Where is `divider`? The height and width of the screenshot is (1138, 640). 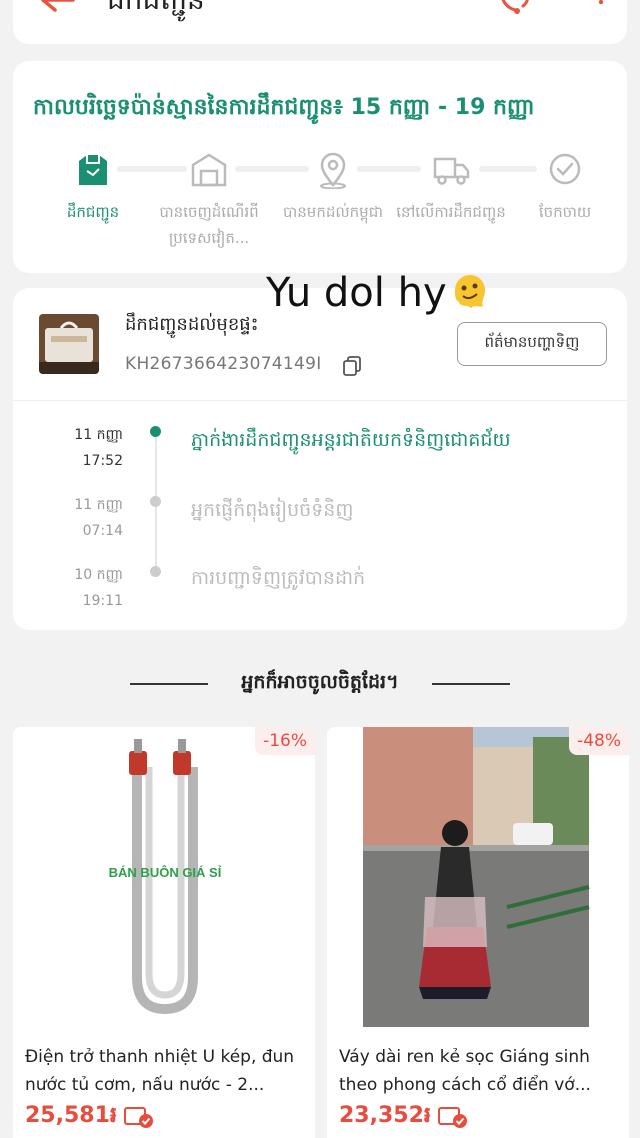 divider is located at coordinates (320, 400).